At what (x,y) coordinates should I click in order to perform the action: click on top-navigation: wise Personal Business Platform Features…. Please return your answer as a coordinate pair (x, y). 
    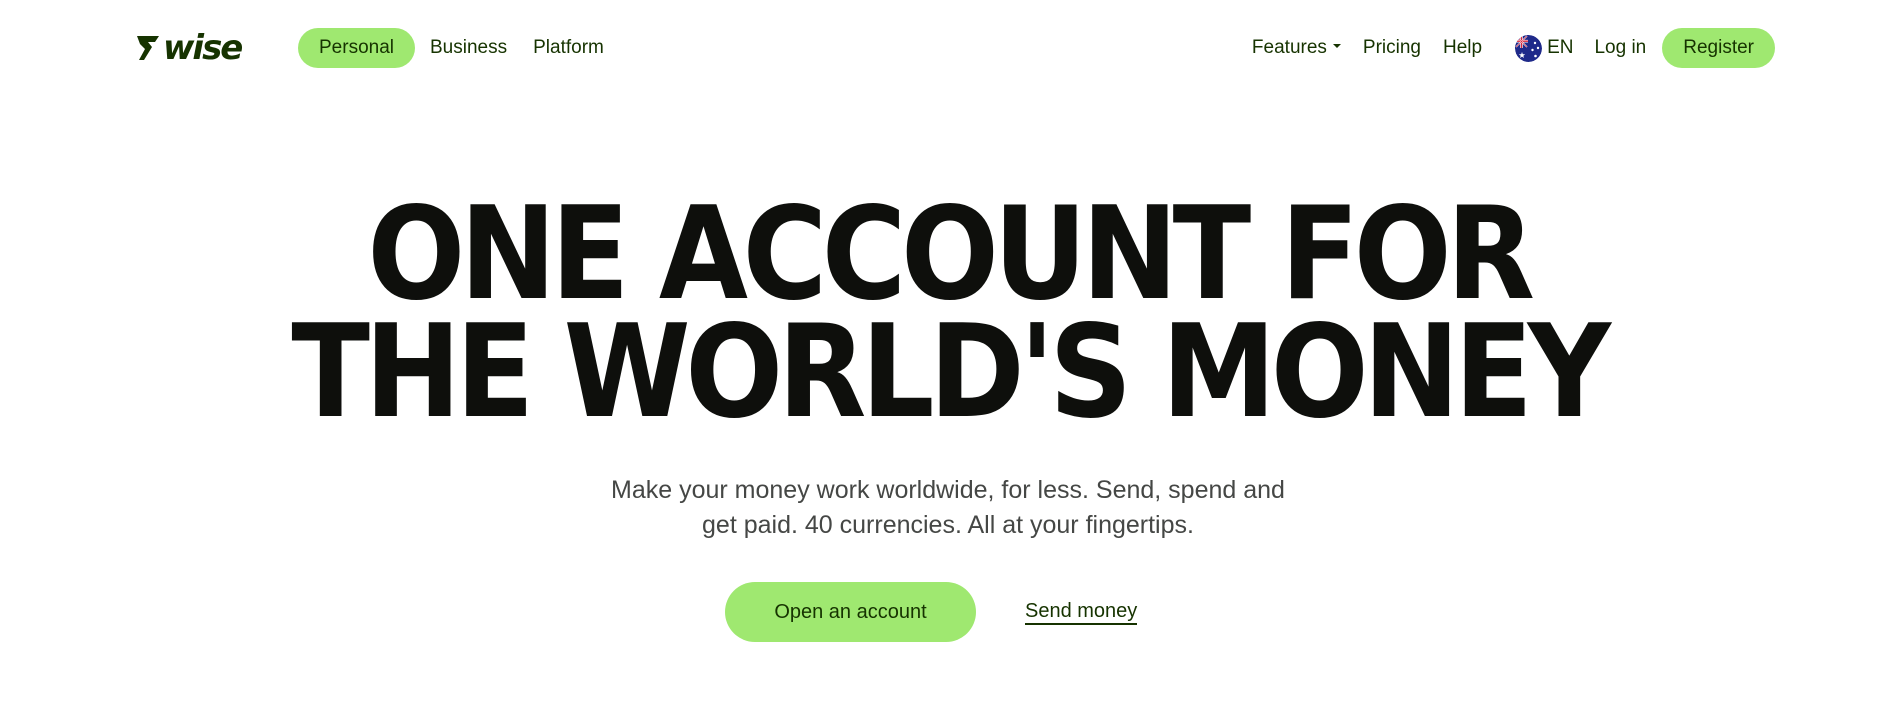
    Looking at the image, I should click on (948, 48).